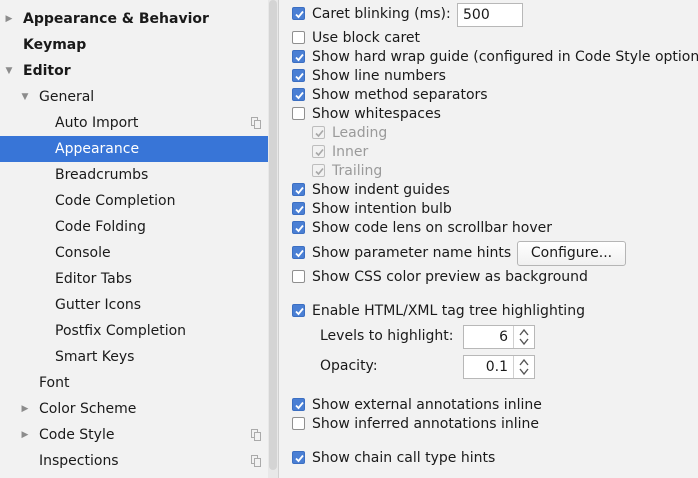  I want to click on sidebar-item-color-scheme: ▶ Color Scheme, so click(139, 409).